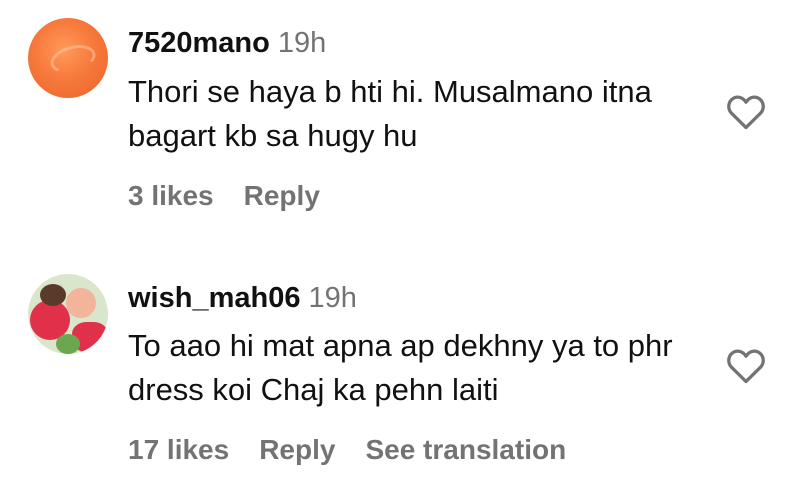 The image size is (788, 480). What do you see at coordinates (214, 298) in the screenshot?
I see `username-link: wish_mah06` at bounding box center [214, 298].